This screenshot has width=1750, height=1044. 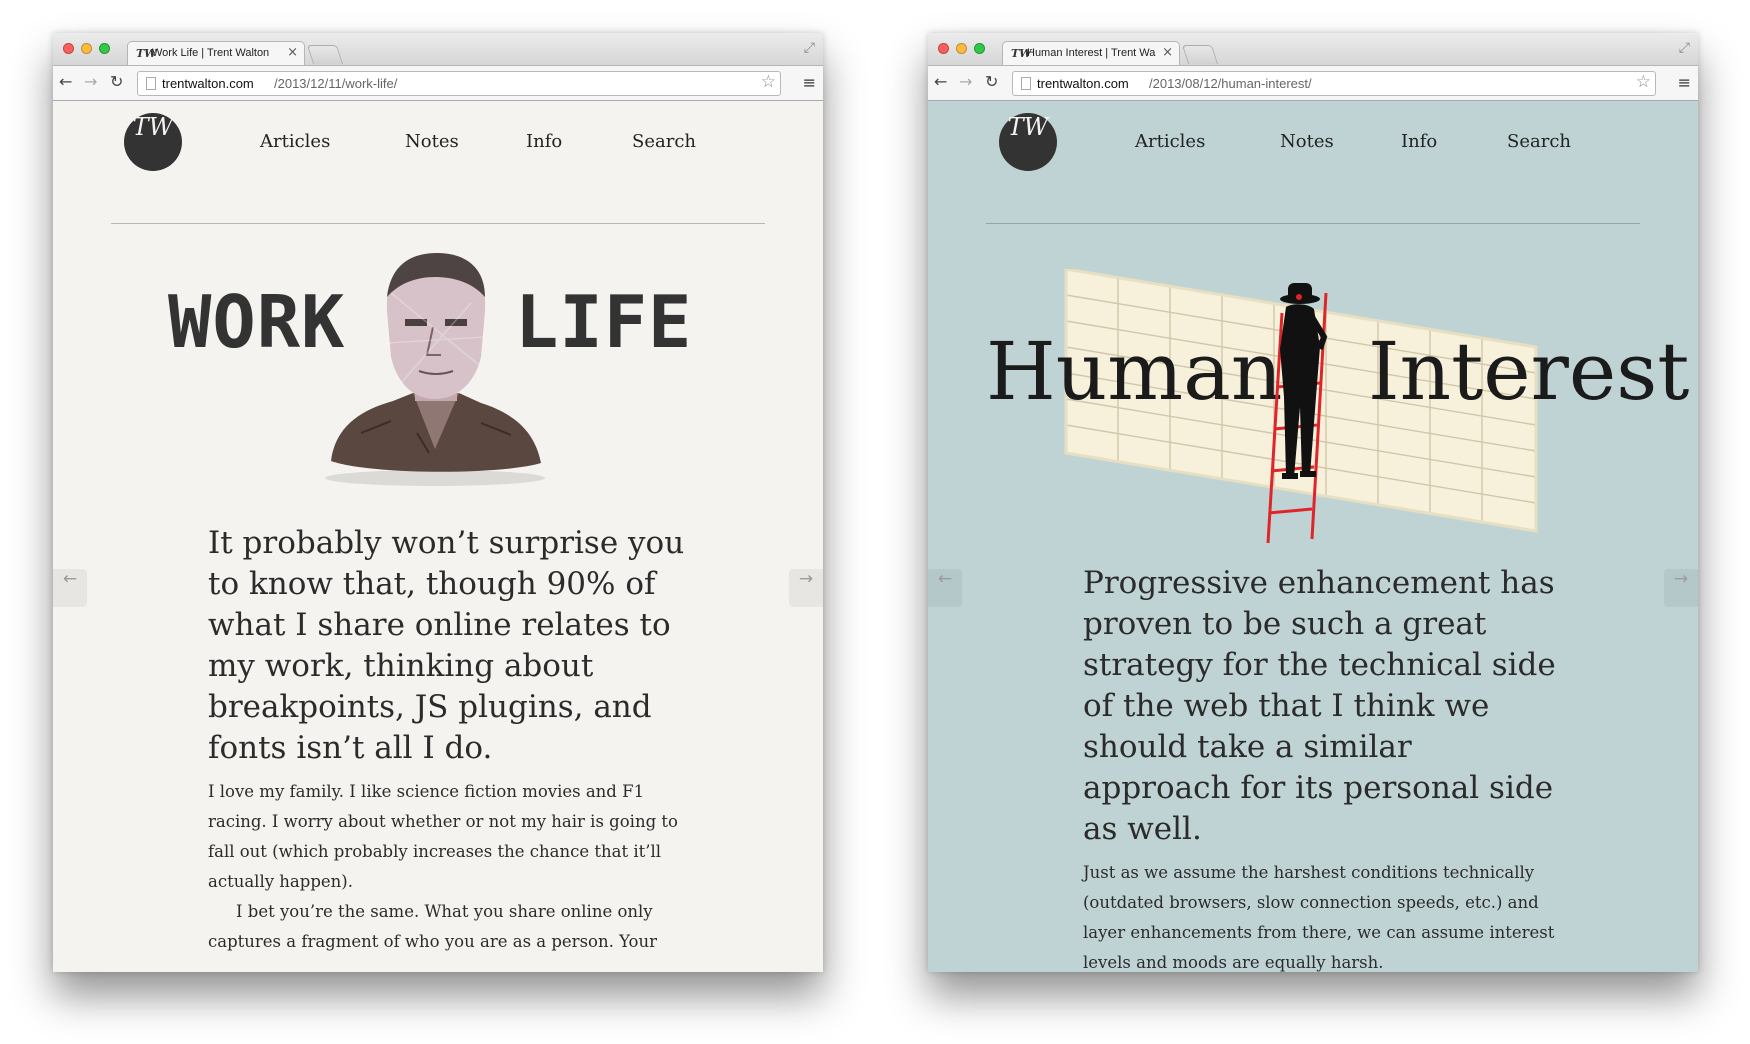 I want to click on tab-title: Work Life | Trent Walton, so click(x=211, y=53).